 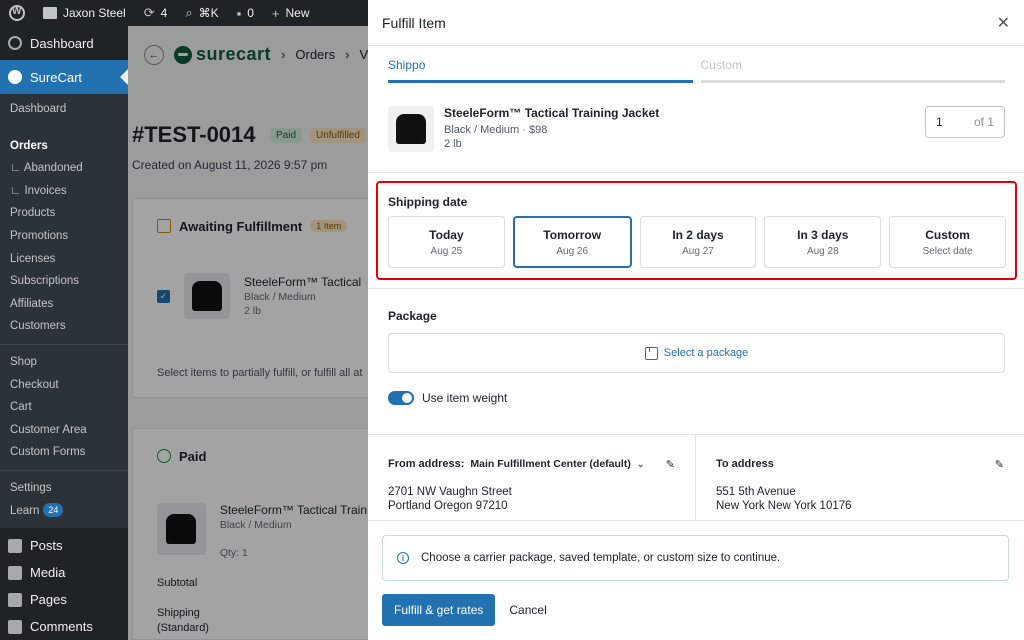 I want to click on updates-count: 4, so click(x=164, y=13).